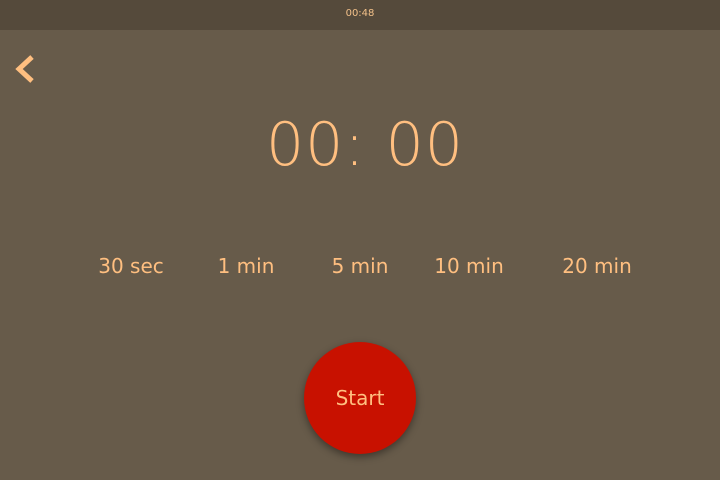  I want to click on preset-1-min: 1 min, so click(246, 266).